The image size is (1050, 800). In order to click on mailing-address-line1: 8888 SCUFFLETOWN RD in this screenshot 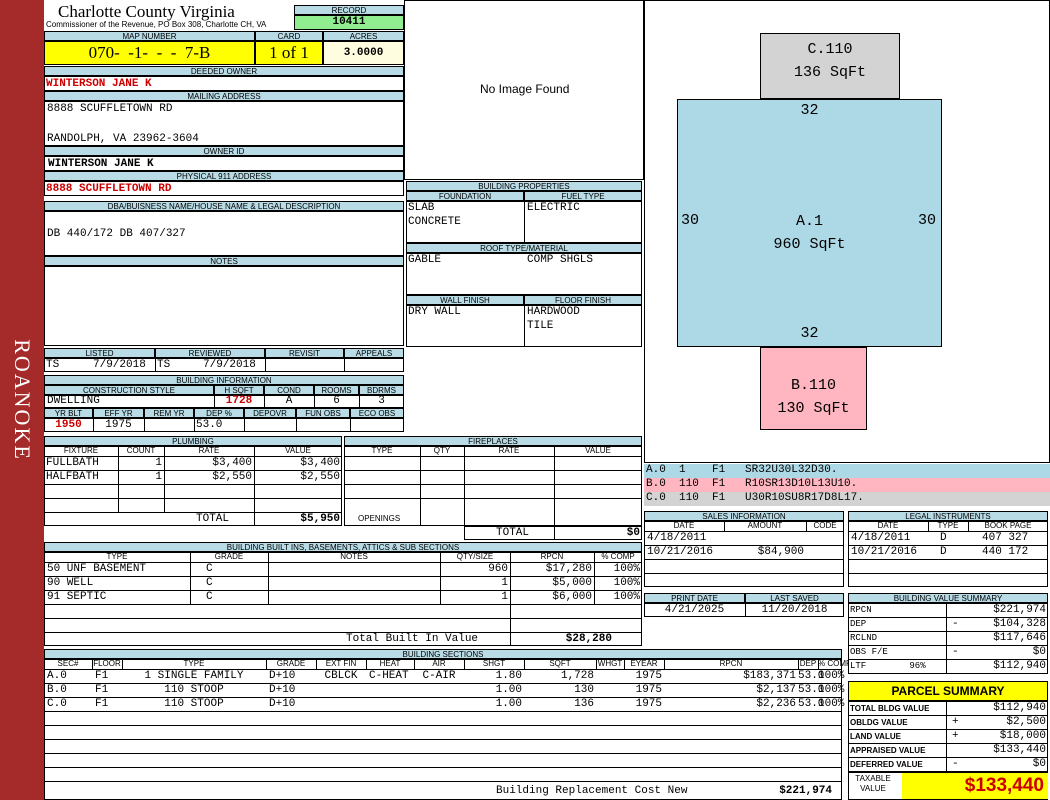, I will do `click(110, 109)`.